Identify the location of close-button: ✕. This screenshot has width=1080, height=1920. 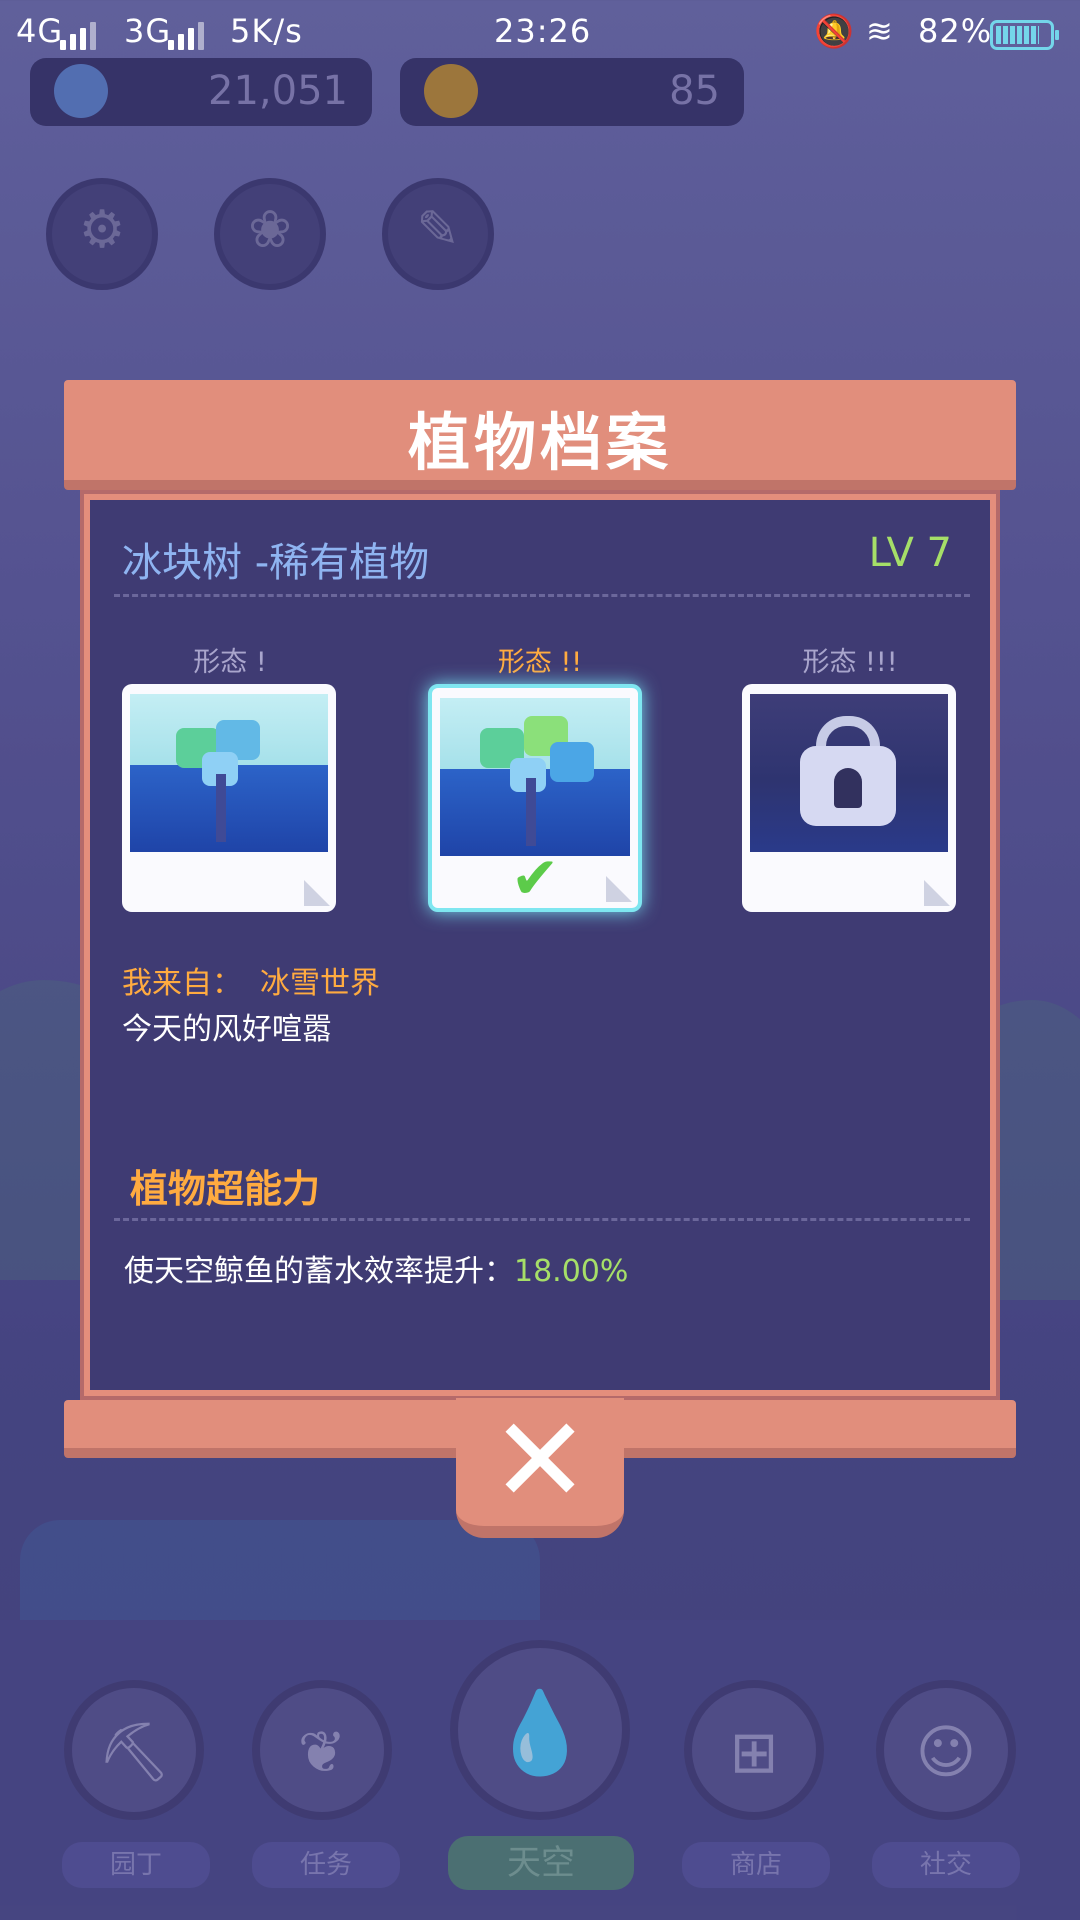
(540, 1468).